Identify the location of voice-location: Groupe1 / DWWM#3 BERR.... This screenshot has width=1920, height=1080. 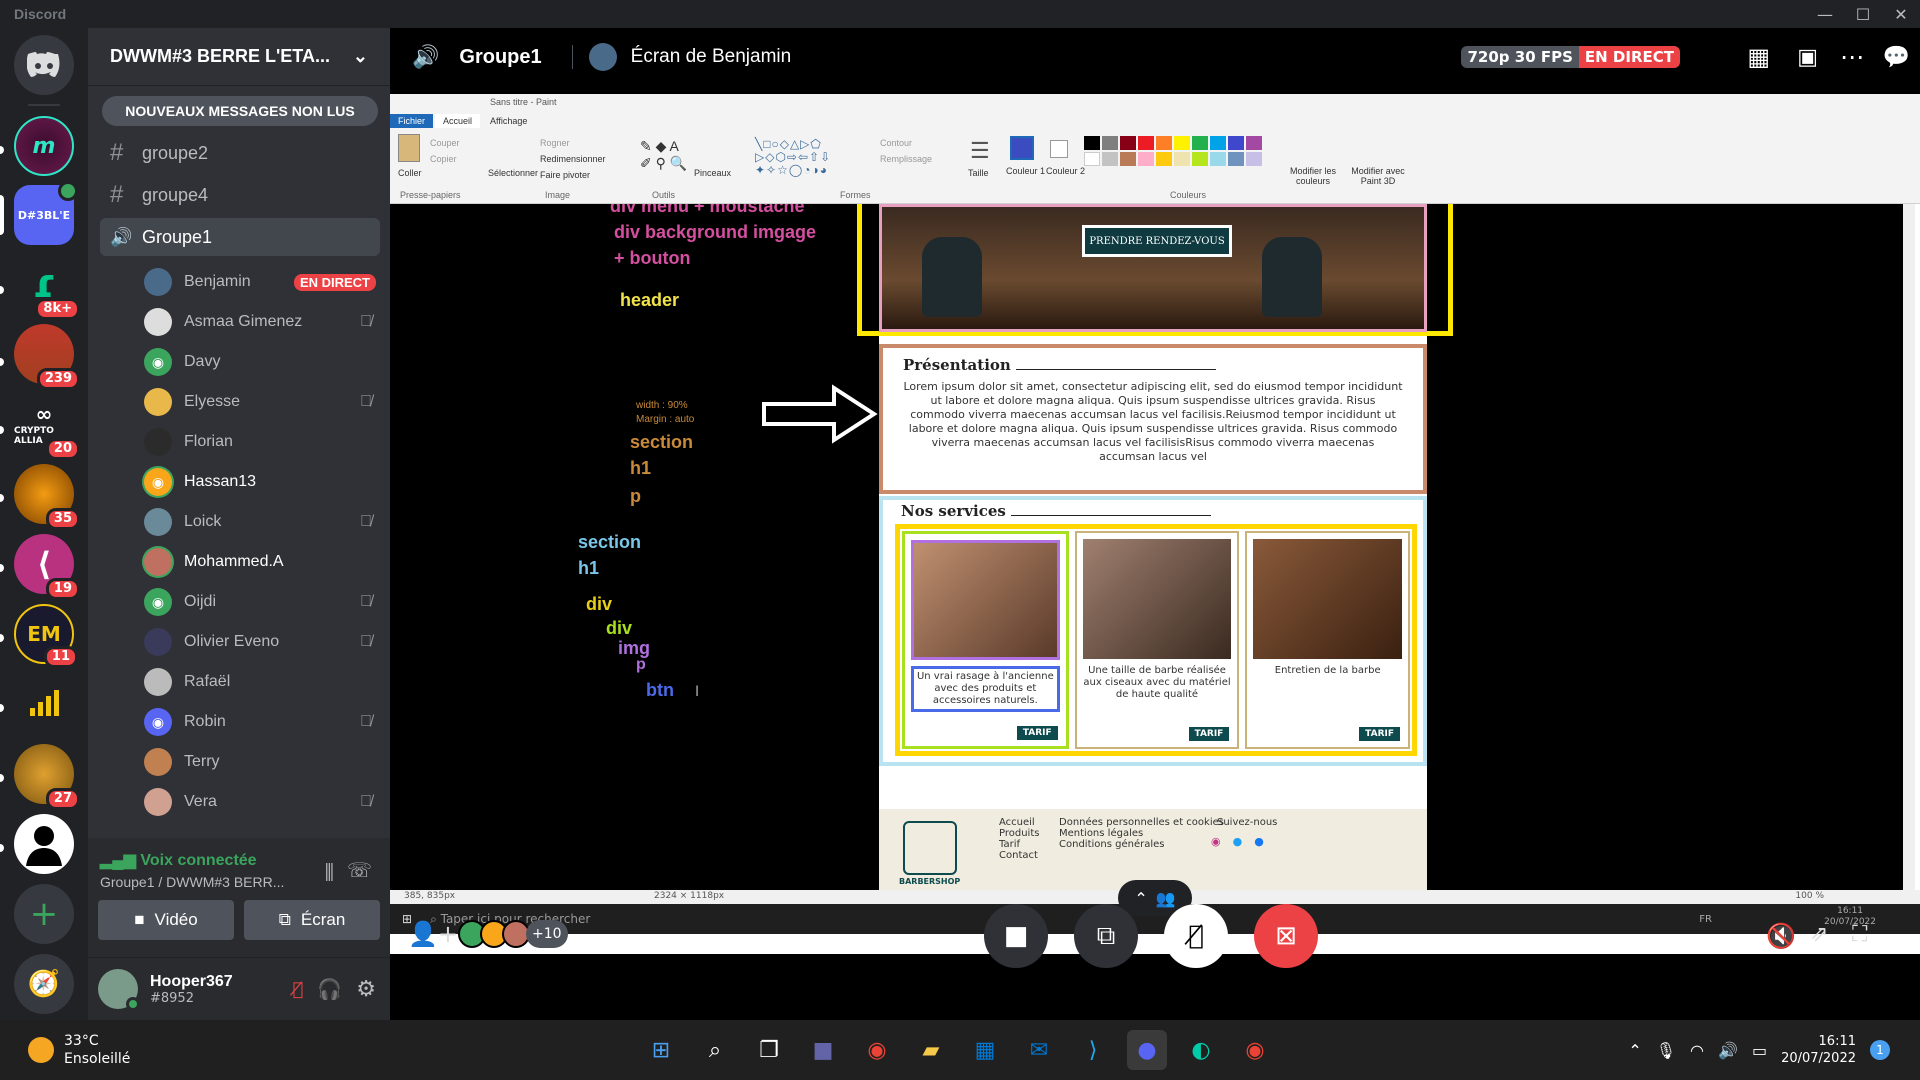
(192, 882).